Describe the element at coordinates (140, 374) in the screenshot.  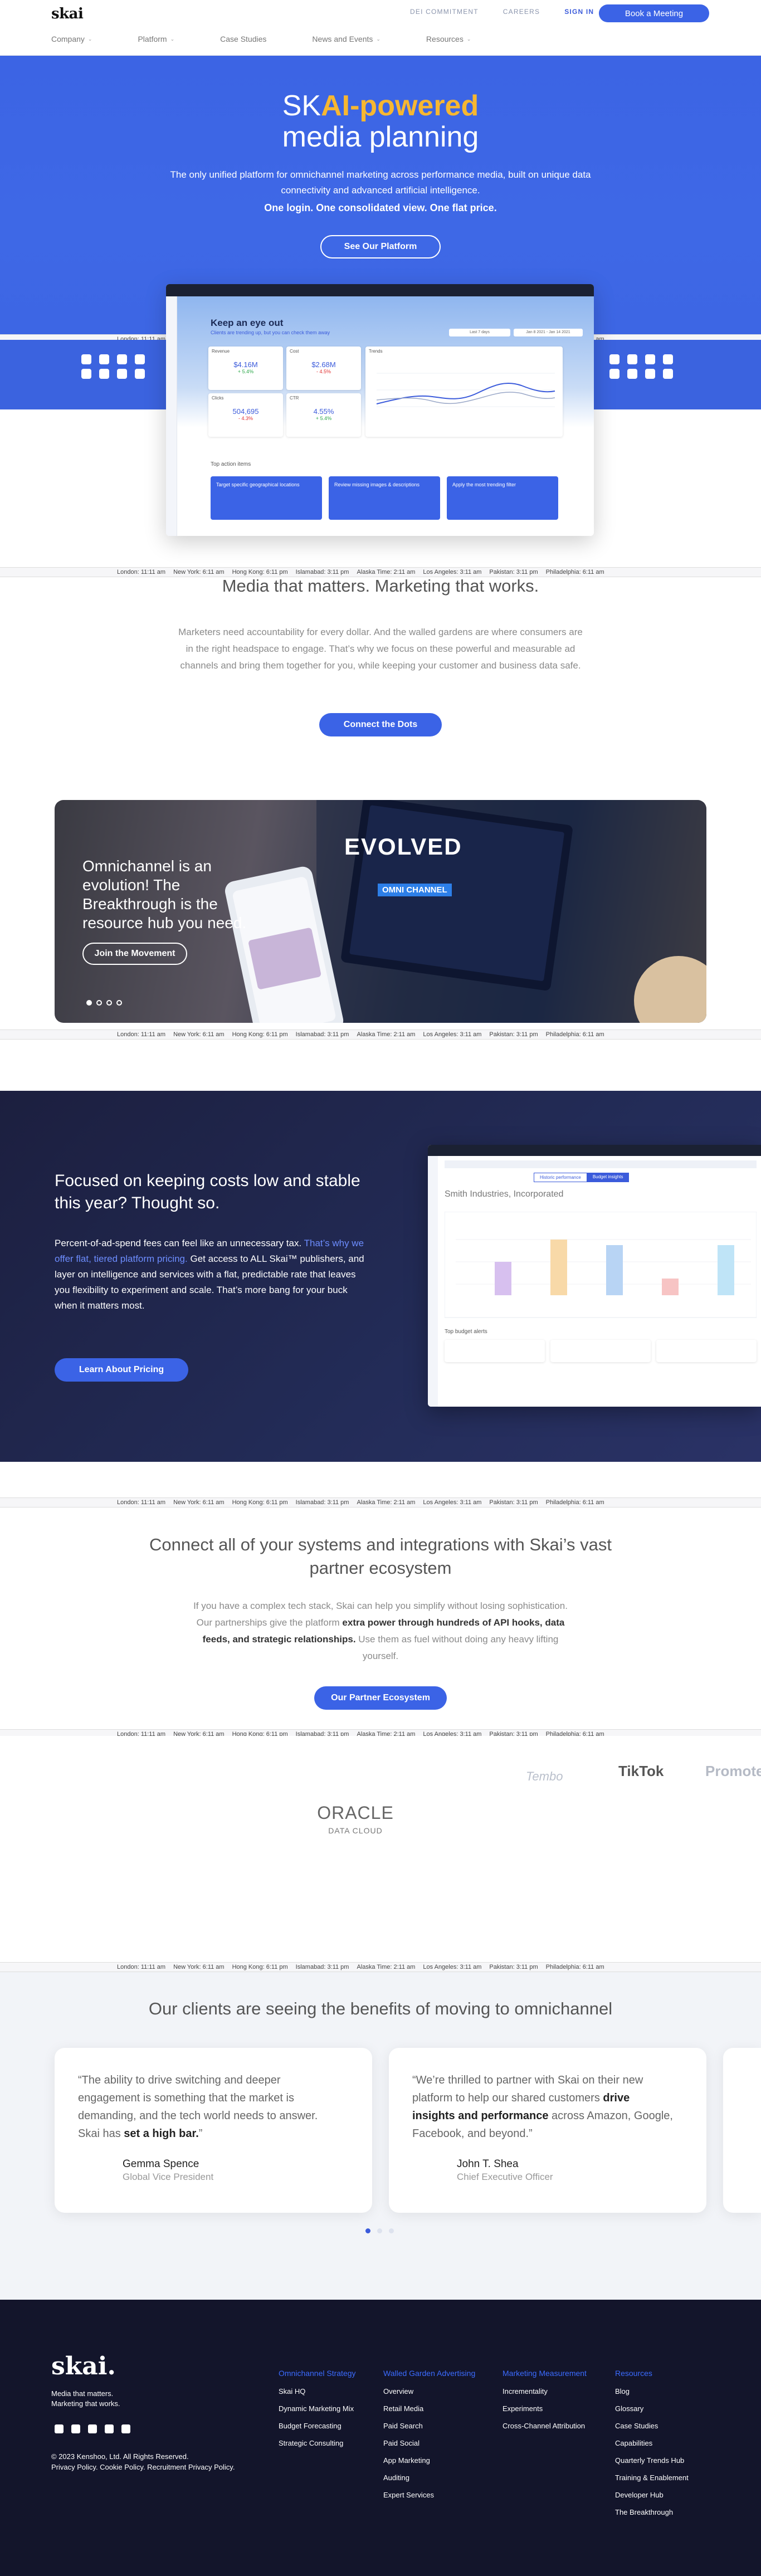
I see `google-icon` at that location.